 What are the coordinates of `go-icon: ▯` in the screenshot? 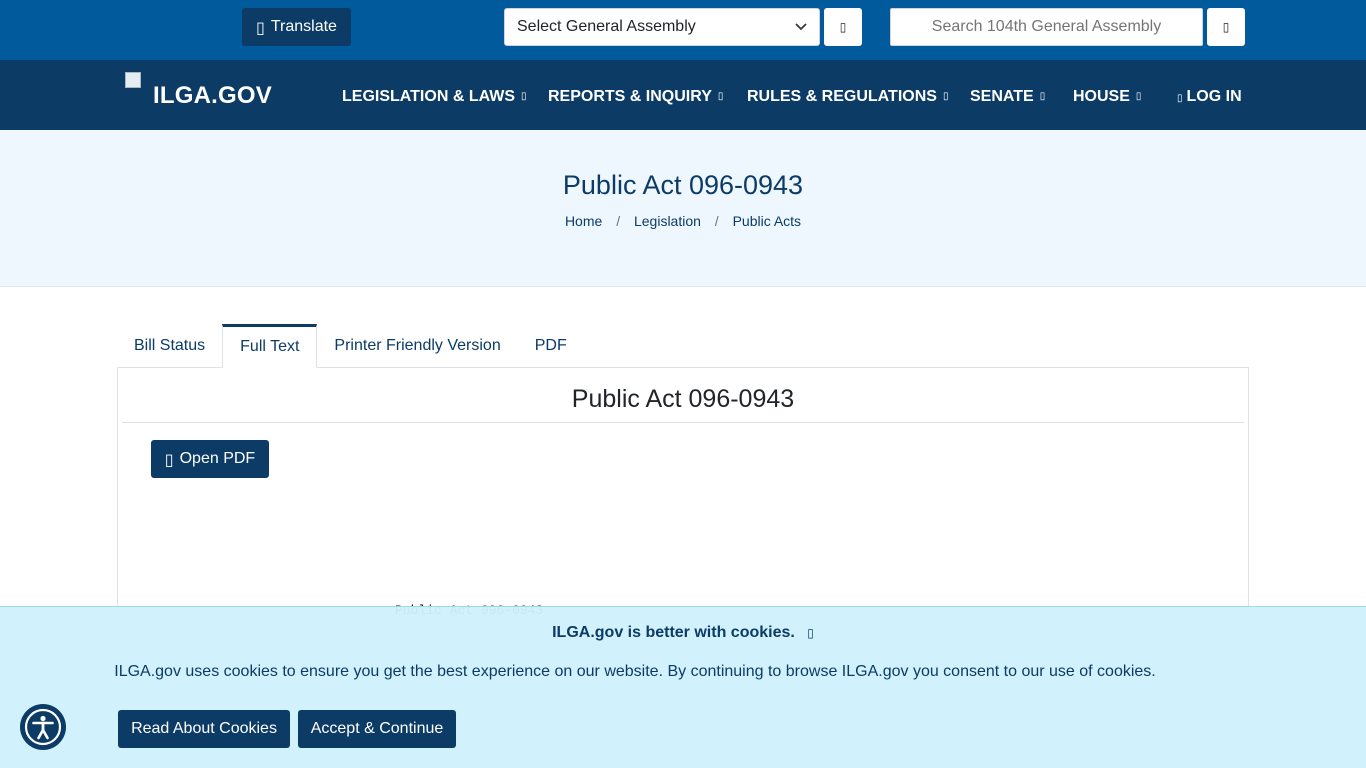 It's located at (843, 27).